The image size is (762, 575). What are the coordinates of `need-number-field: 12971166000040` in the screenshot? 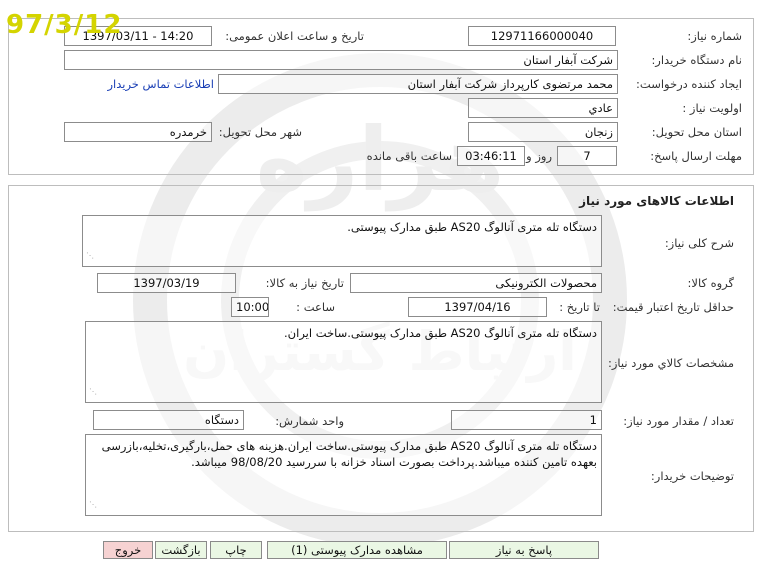 It's located at (542, 36).